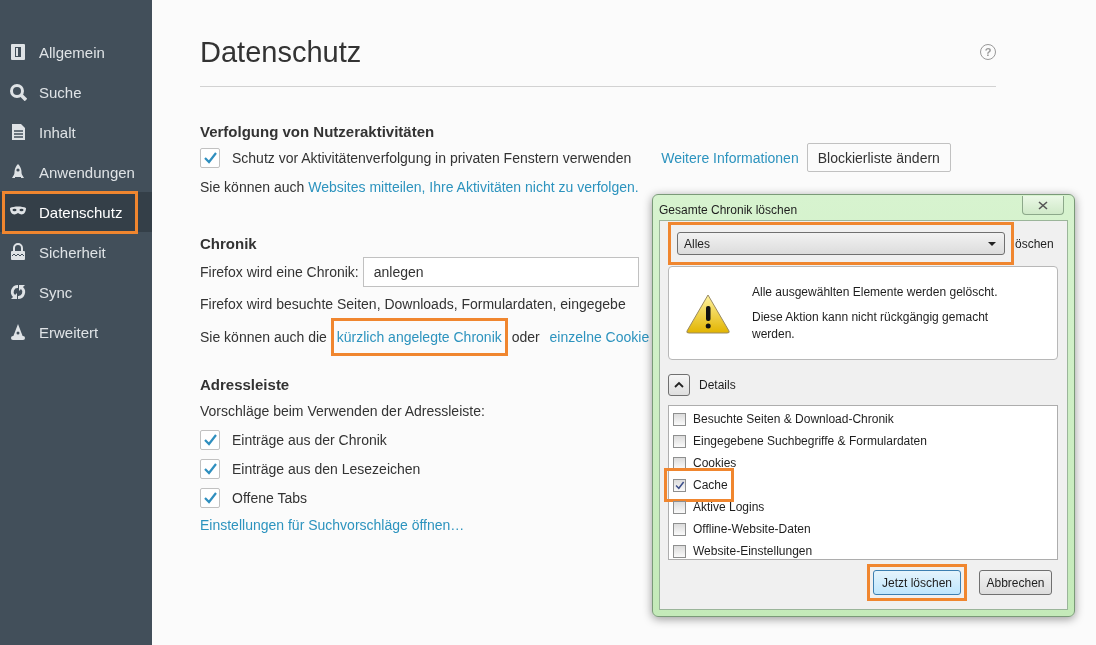 Image resolution: width=1096 pixels, height=645 pixels. What do you see at coordinates (500, 272) in the screenshot?
I see `history-dropdown: anlegen` at bounding box center [500, 272].